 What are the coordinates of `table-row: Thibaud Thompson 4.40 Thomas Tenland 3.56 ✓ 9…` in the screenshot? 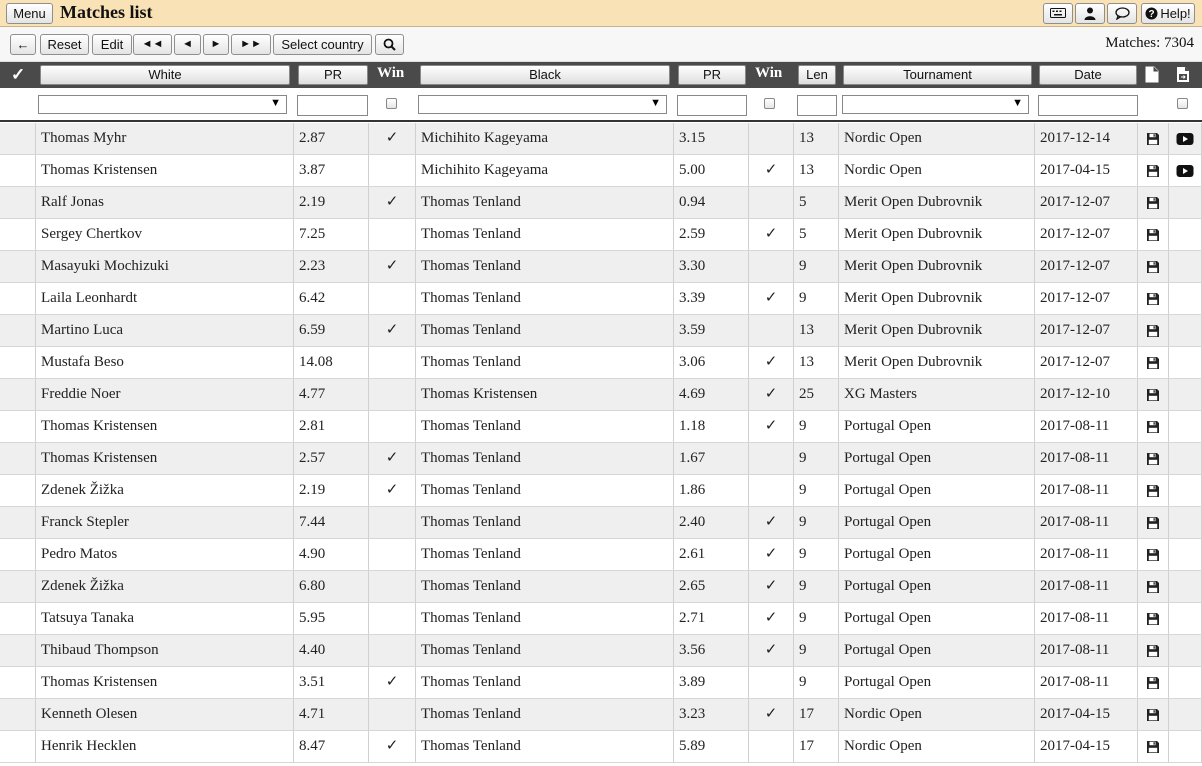 It's located at (601, 651).